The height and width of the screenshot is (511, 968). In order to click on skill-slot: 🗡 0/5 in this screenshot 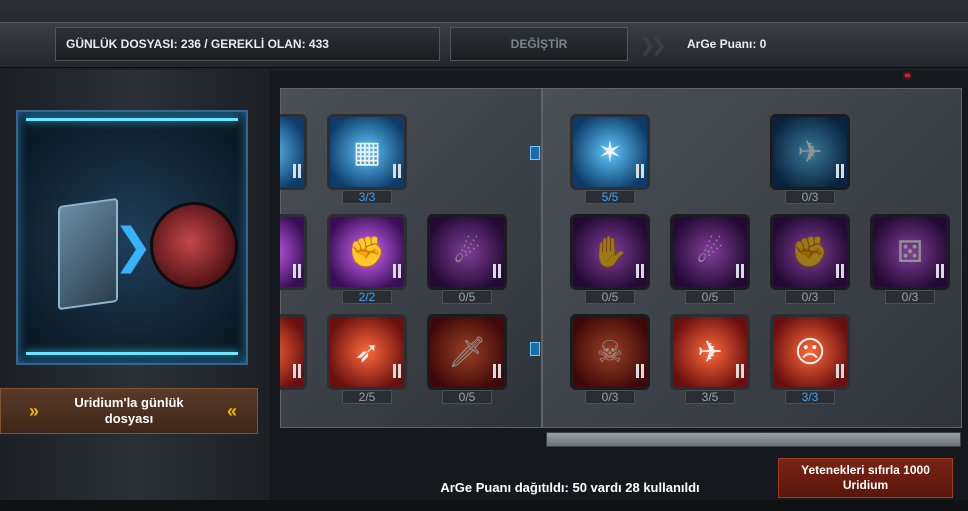, I will do `click(467, 359)`.